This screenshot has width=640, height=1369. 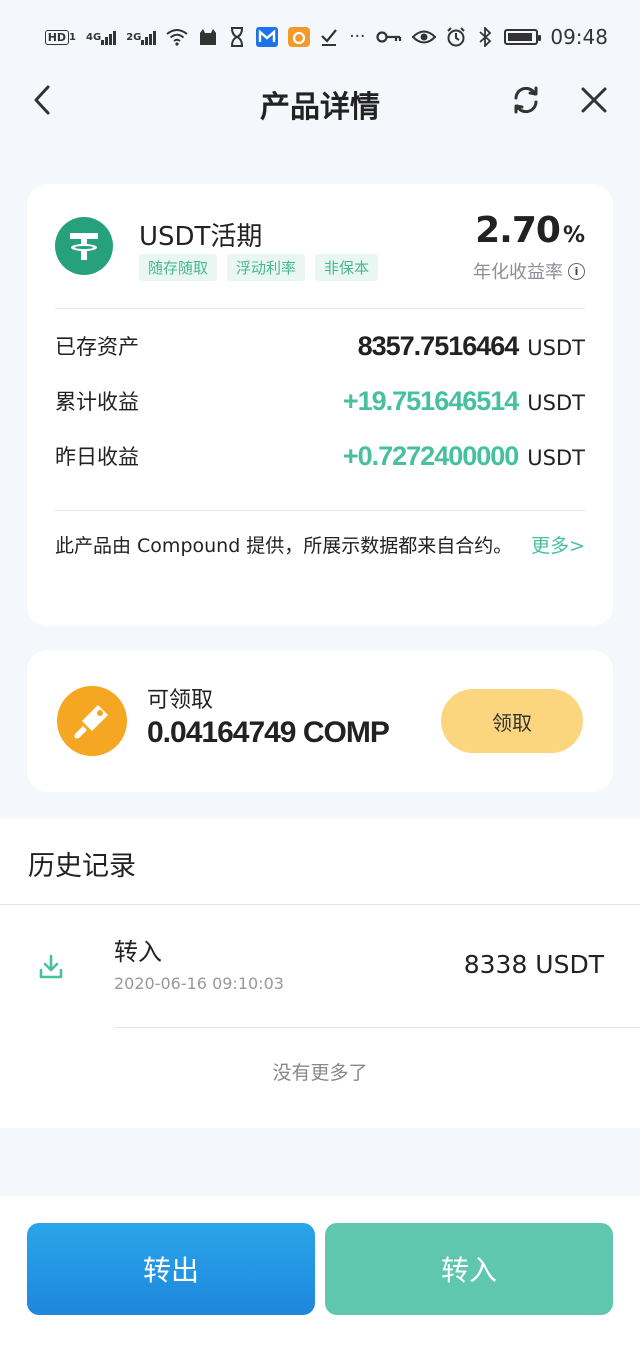 I want to click on annual-rate: 2.70 %, so click(x=530, y=230).